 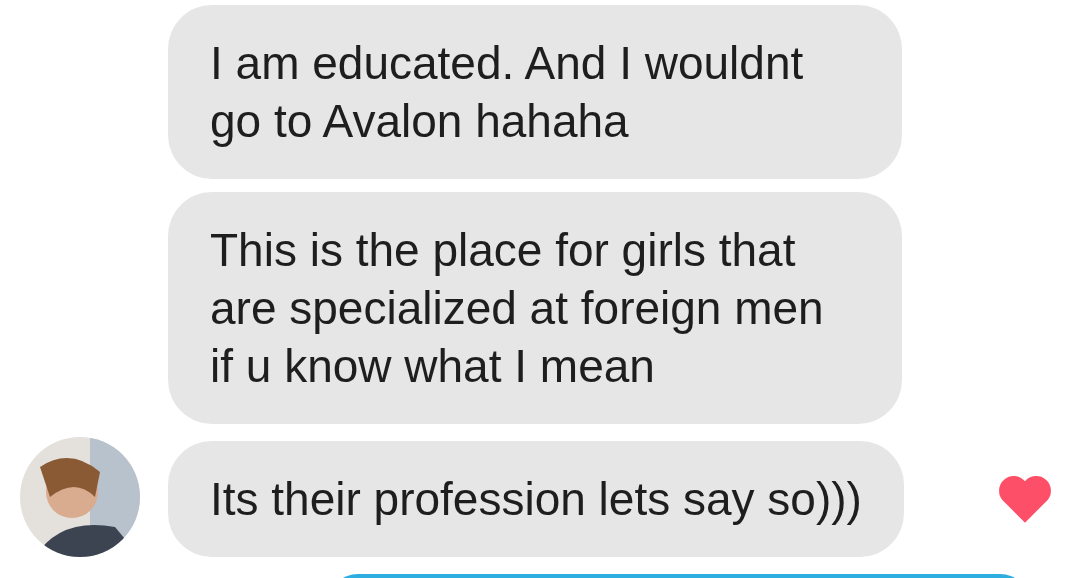 I want to click on message-bubble: Its their profession lets say so))), so click(x=536, y=499).